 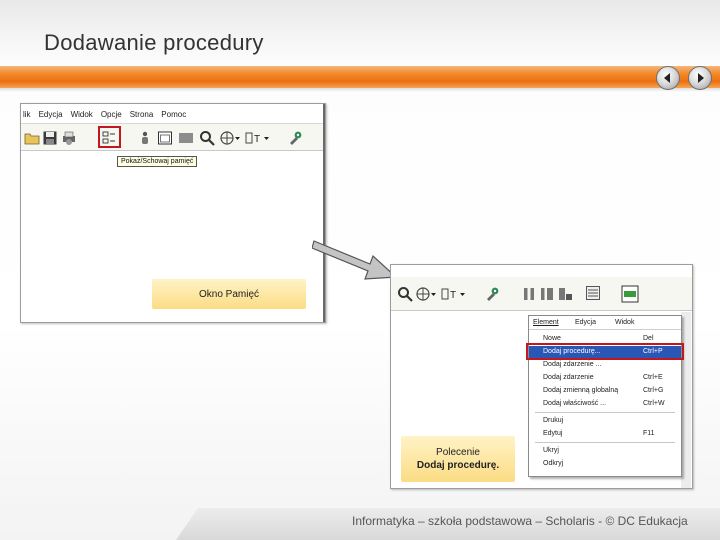 What do you see at coordinates (324, 213) in the screenshot?
I see `window-edge` at bounding box center [324, 213].